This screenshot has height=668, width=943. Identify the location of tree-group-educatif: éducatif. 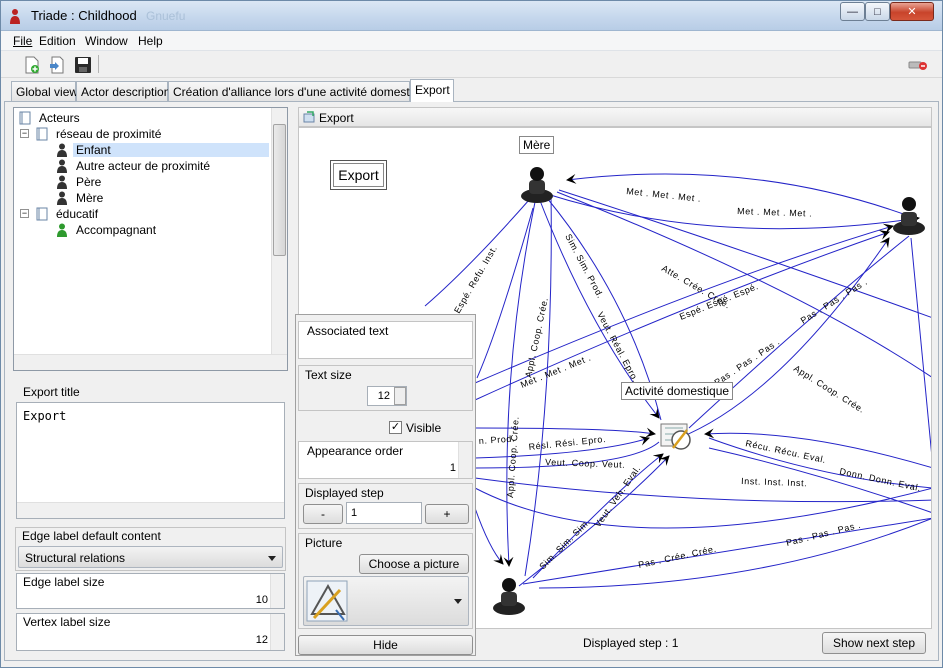
(68, 214).